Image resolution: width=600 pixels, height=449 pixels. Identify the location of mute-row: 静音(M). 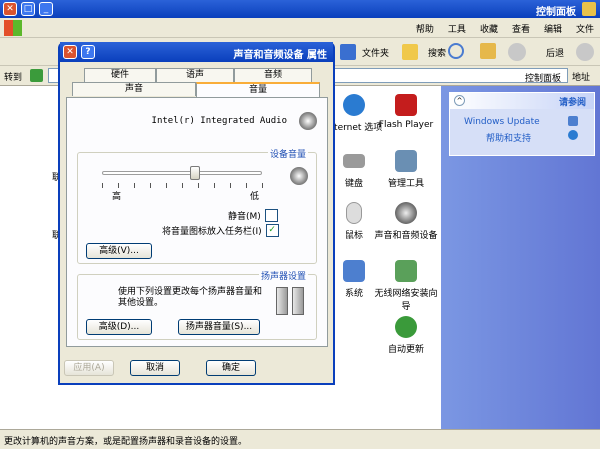
(253, 215).